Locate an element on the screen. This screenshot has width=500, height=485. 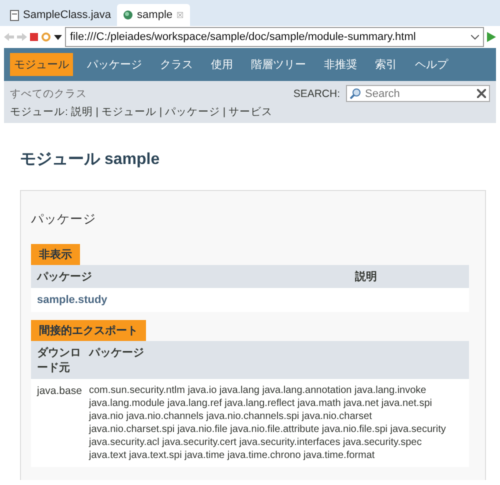
table-caption: 非表示 is located at coordinates (55, 254).